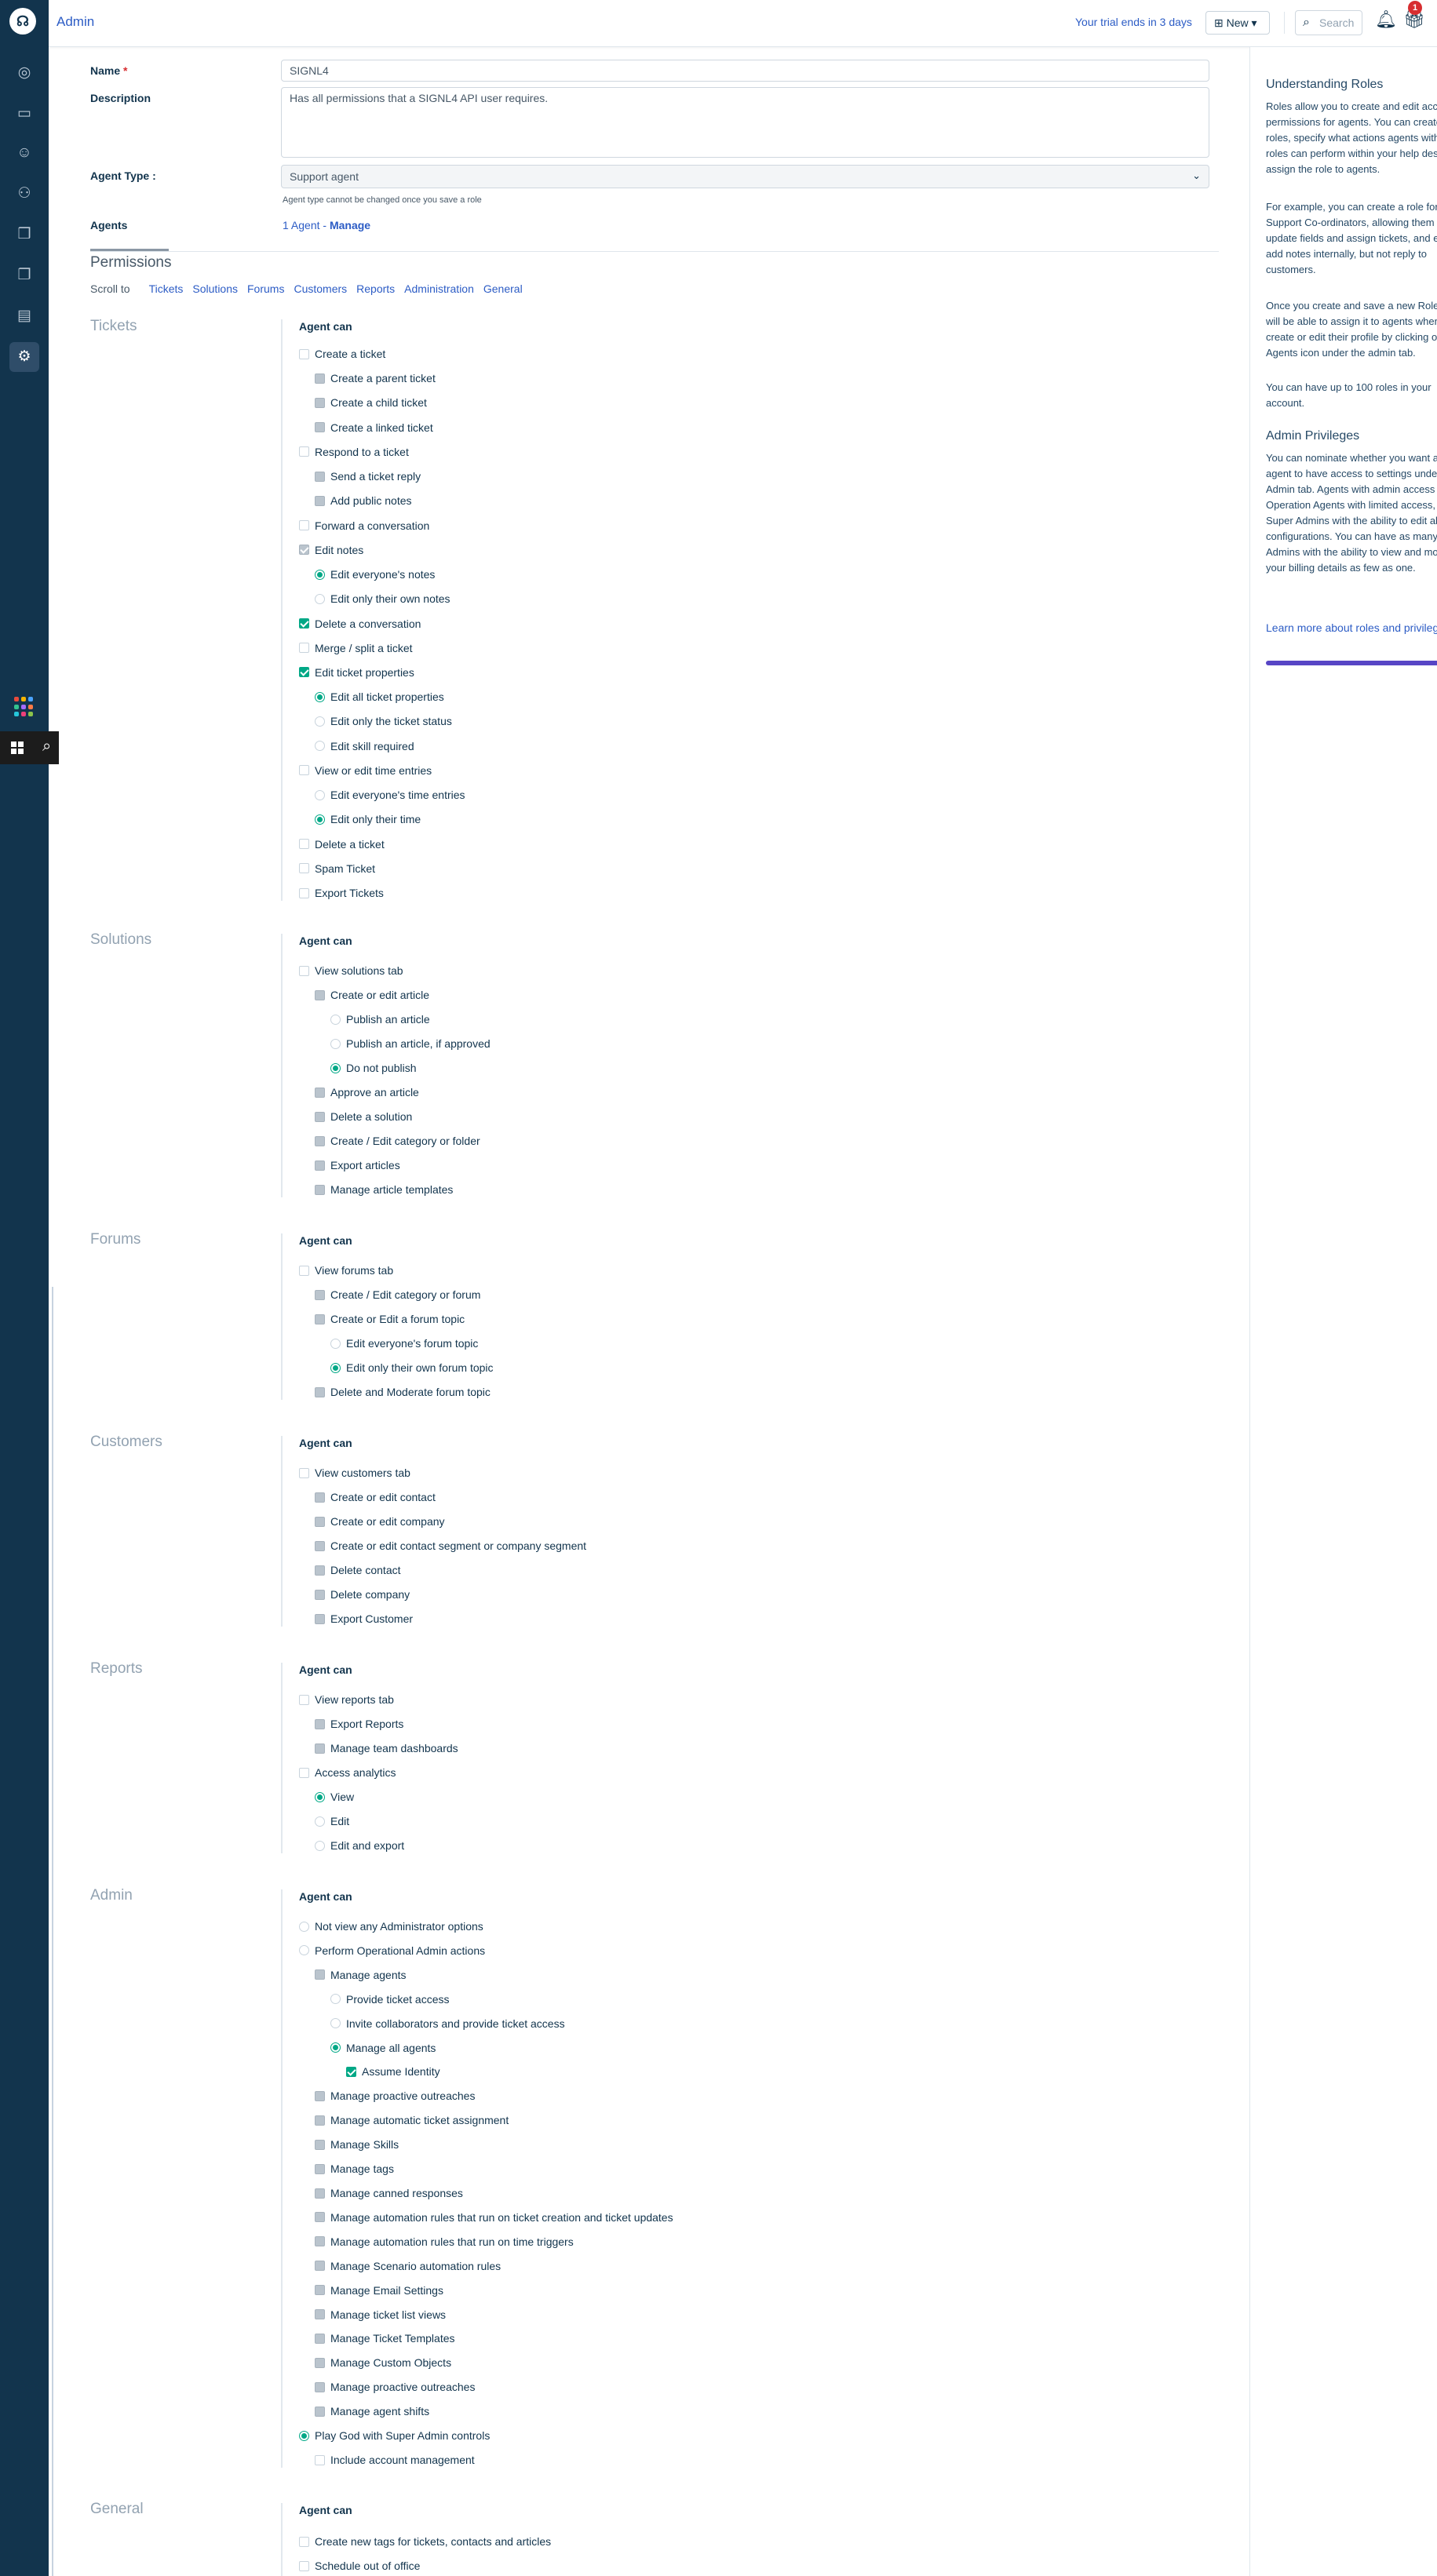 The width and height of the screenshot is (1437, 2576). Describe the element at coordinates (412, 2120) in the screenshot. I see `permission-item: Manage automatic ticket assignment` at that location.